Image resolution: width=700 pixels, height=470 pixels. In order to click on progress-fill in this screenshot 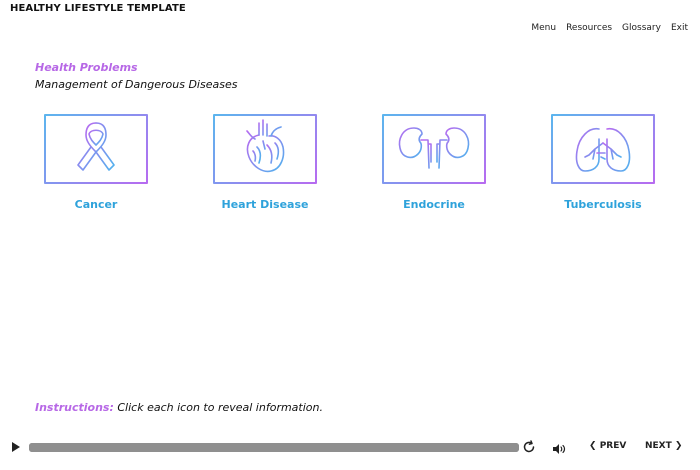, I will do `click(274, 447)`.